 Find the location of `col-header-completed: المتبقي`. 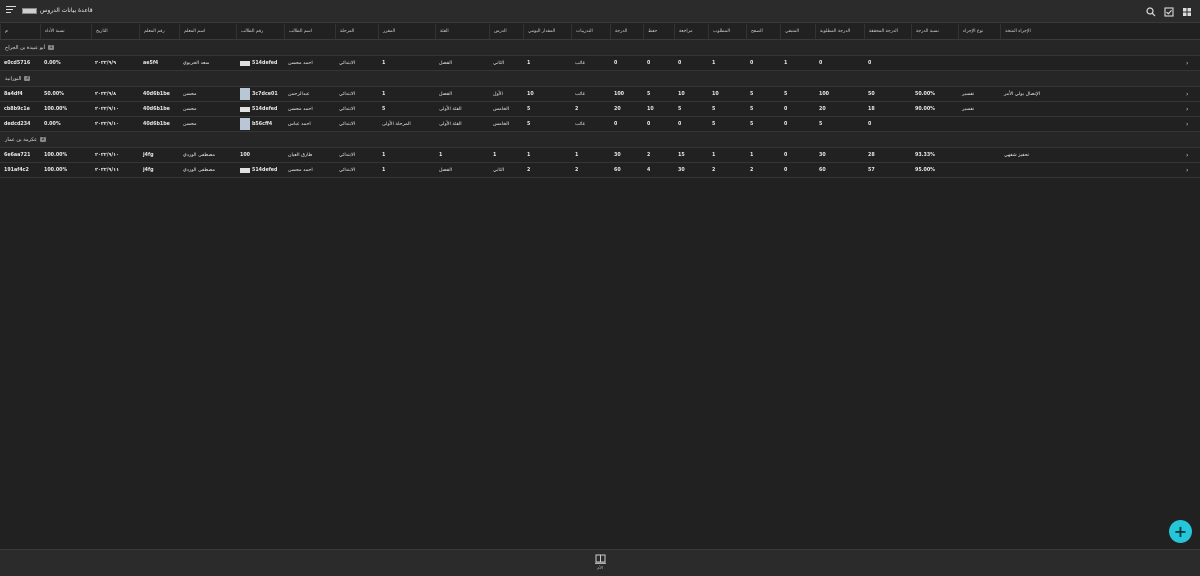

col-header-completed: المتبقي is located at coordinates (797, 31).